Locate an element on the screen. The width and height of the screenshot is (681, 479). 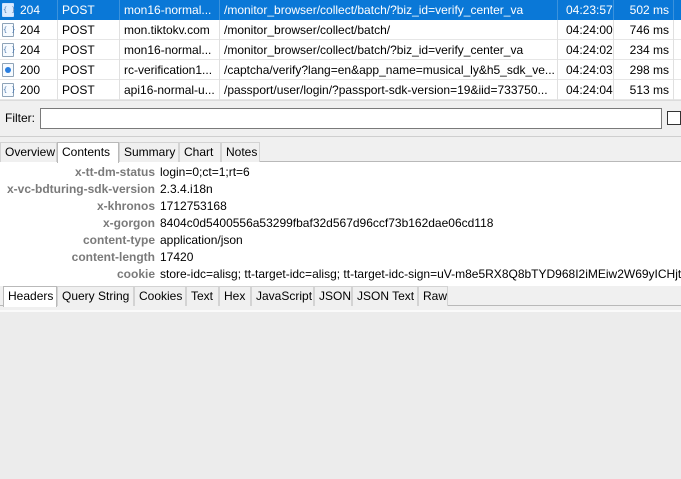
tab-contents: Contents is located at coordinates (88, 152).